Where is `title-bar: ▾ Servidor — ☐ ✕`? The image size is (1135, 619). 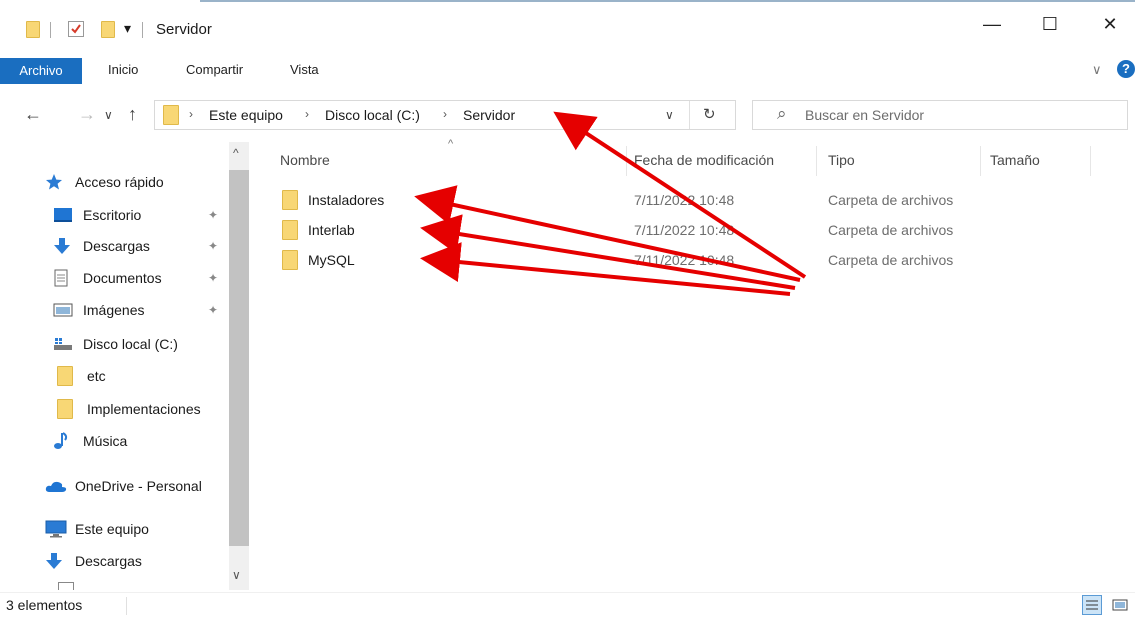 title-bar: ▾ Servidor — ☐ ✕ is located at coordinates (567, 29).